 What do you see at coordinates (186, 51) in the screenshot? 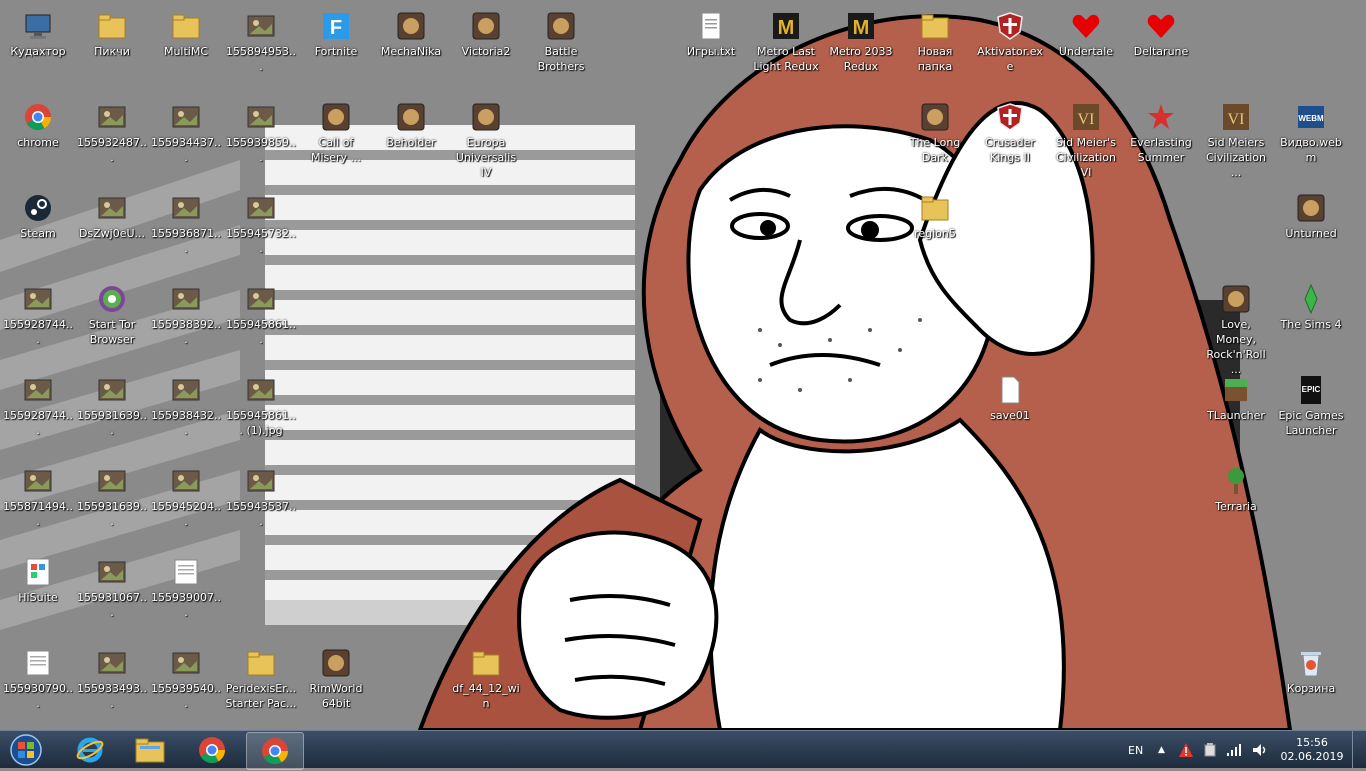
I see `desktop-icon-label: MultiMC` at bounding box center [186, 51].